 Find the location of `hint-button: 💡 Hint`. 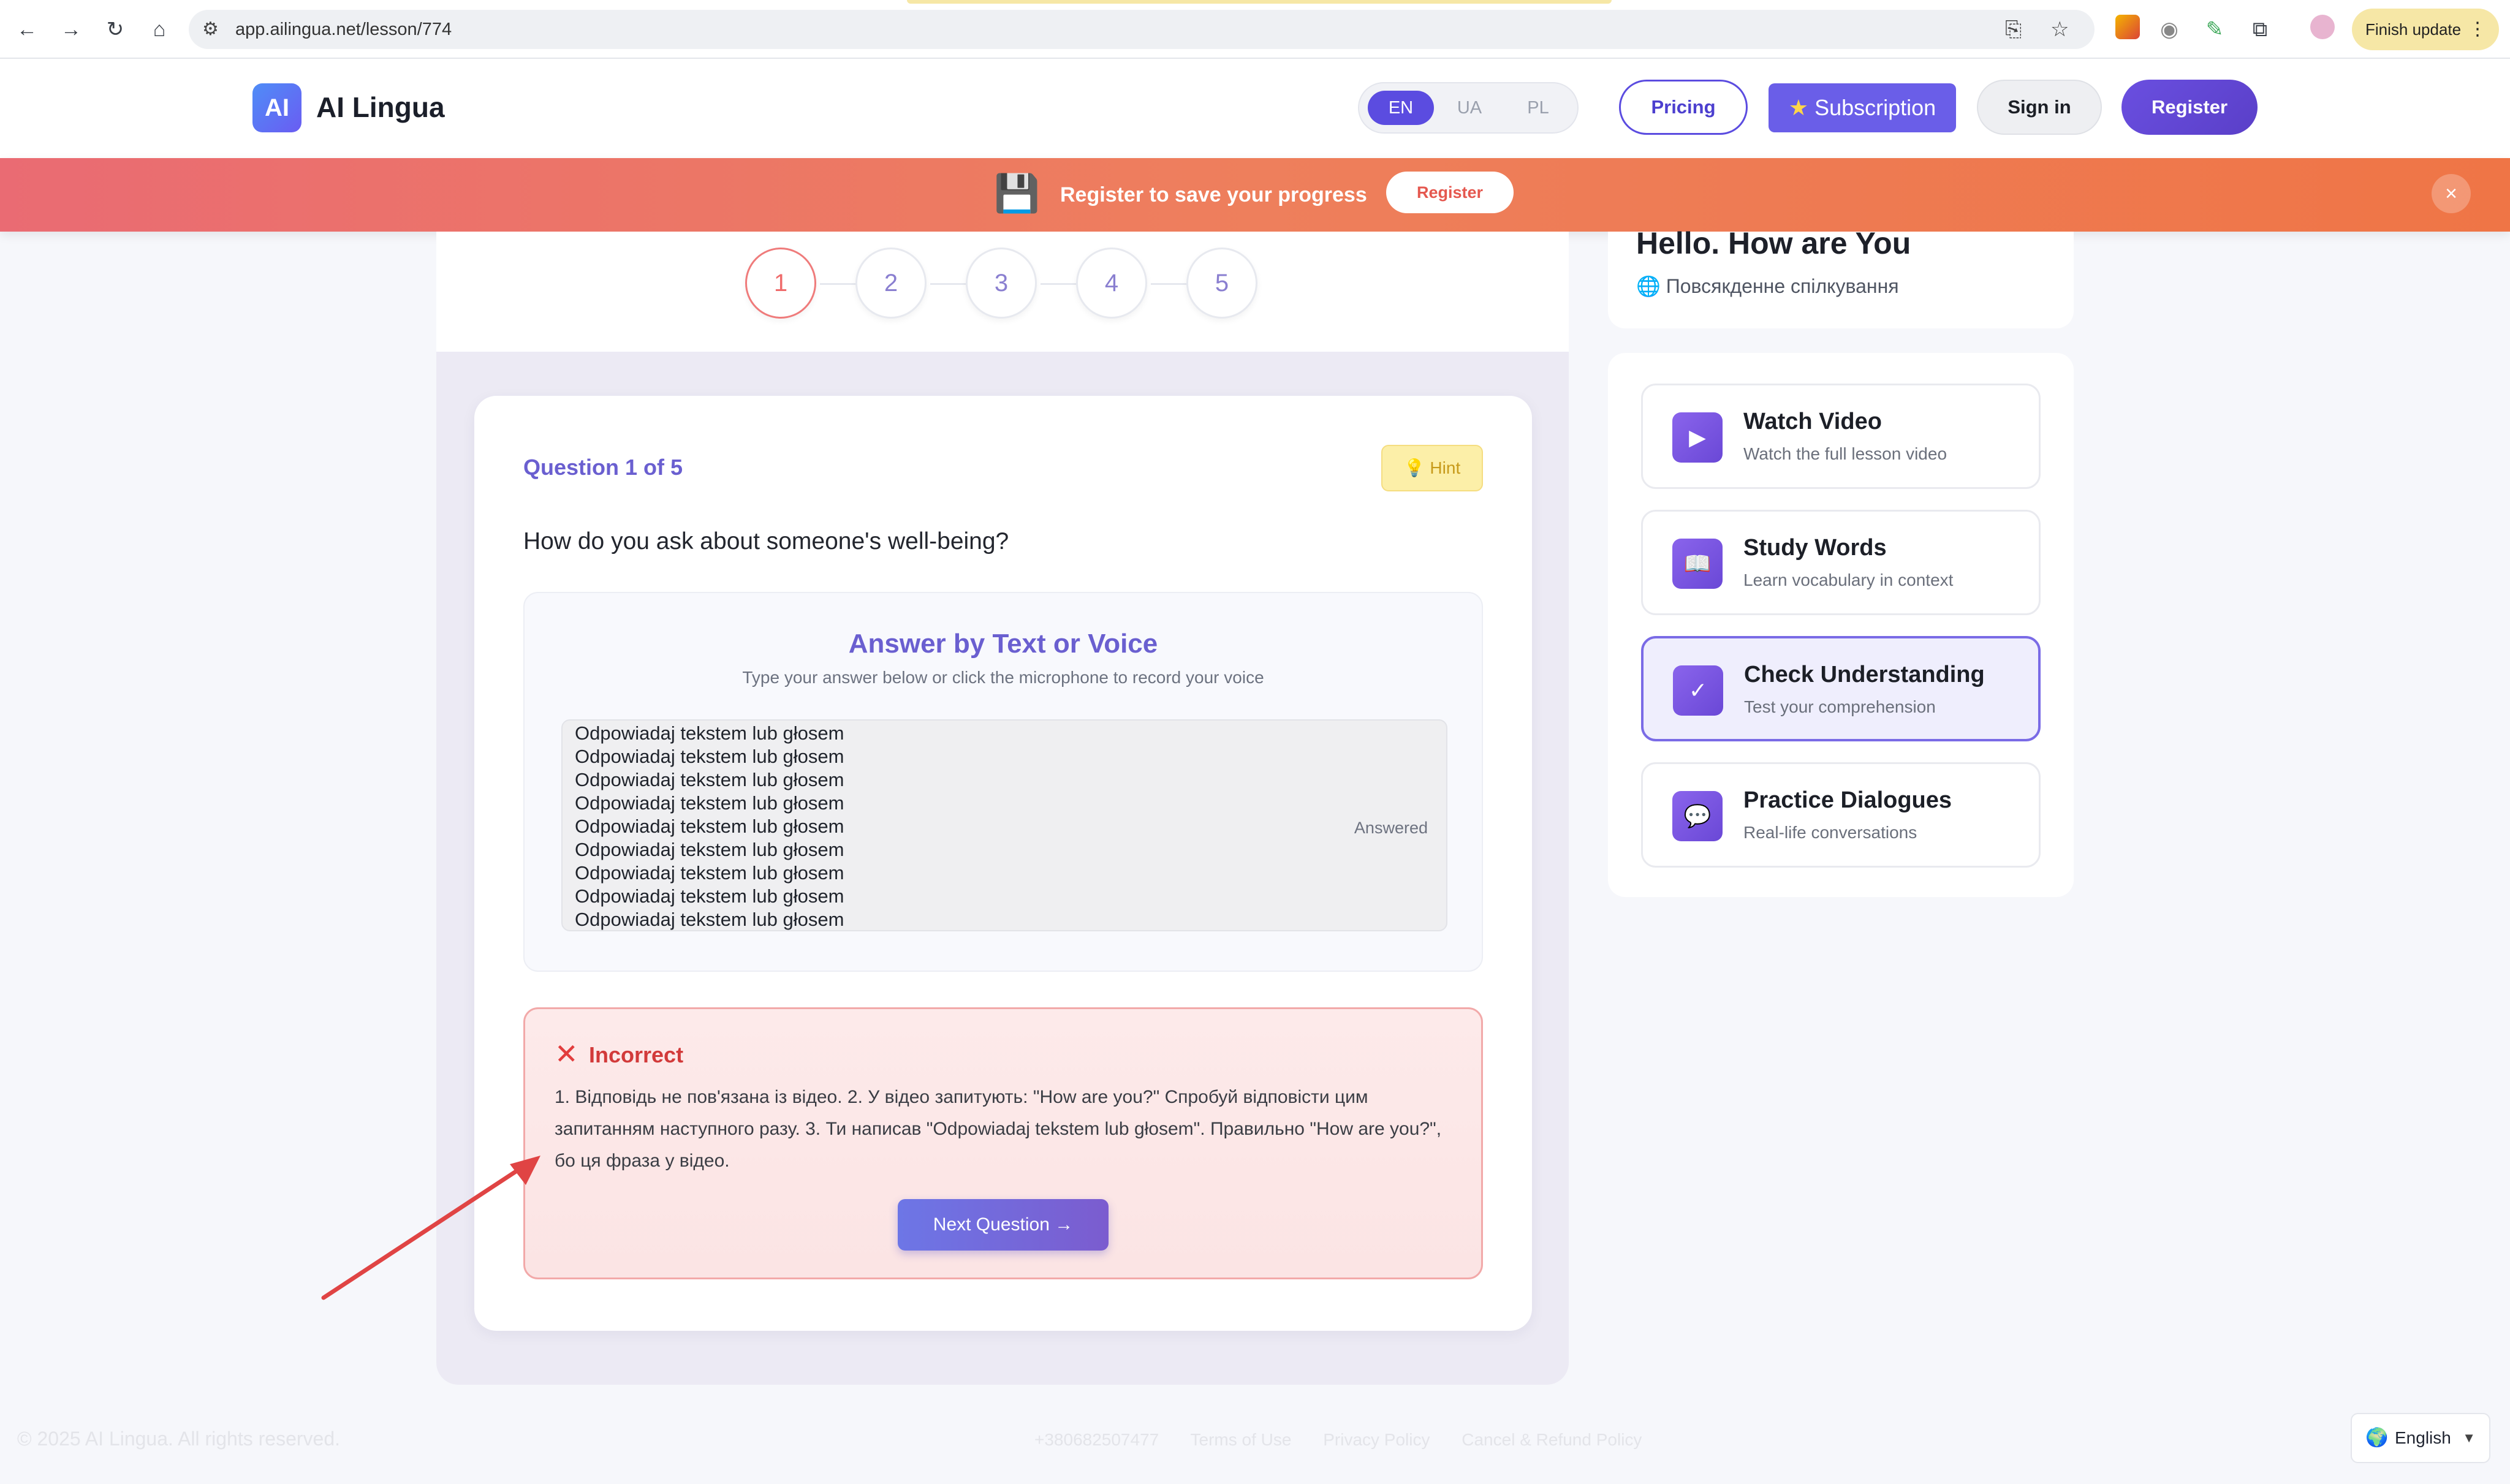

hint-button: 💡 Hint is located at coordinates (1432, 468).